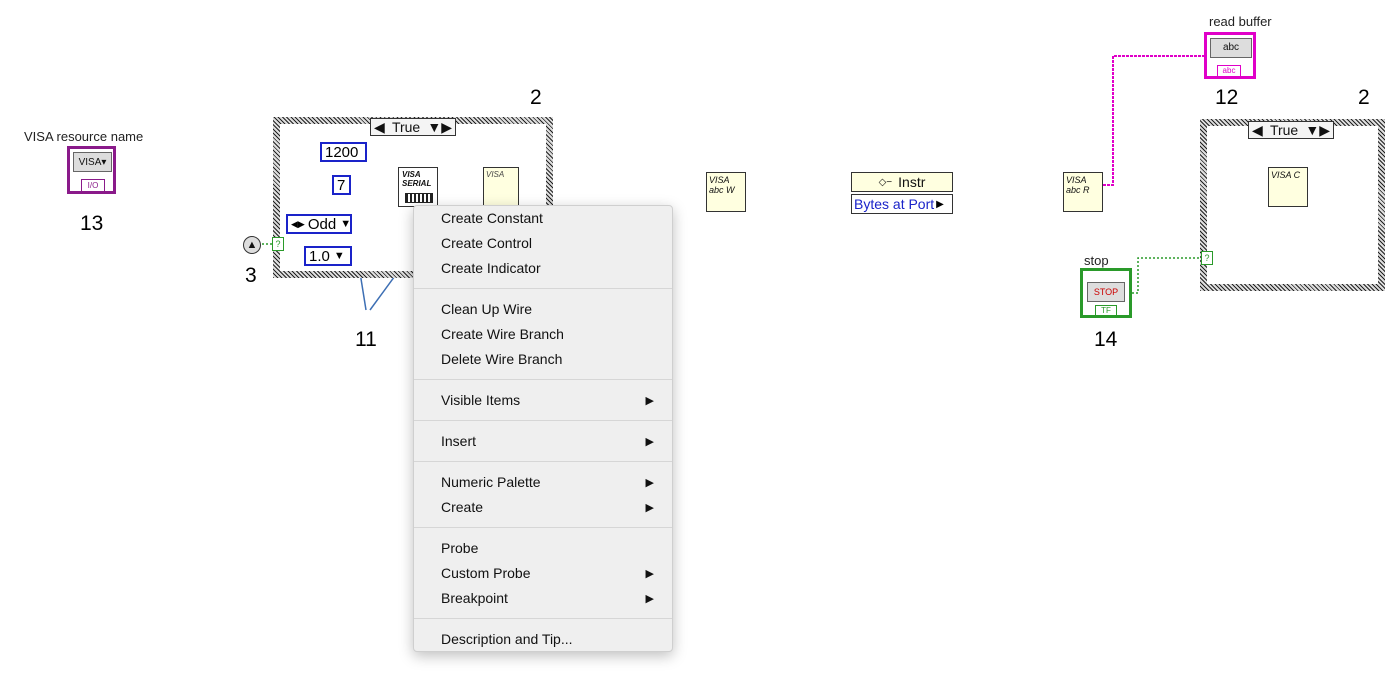 Image resolution: width=1398 pixels, height=685 pixels. Describe the element at coordinates (278, 244) in the screenshot. I see `case-selector-terminal: ?` at that location.